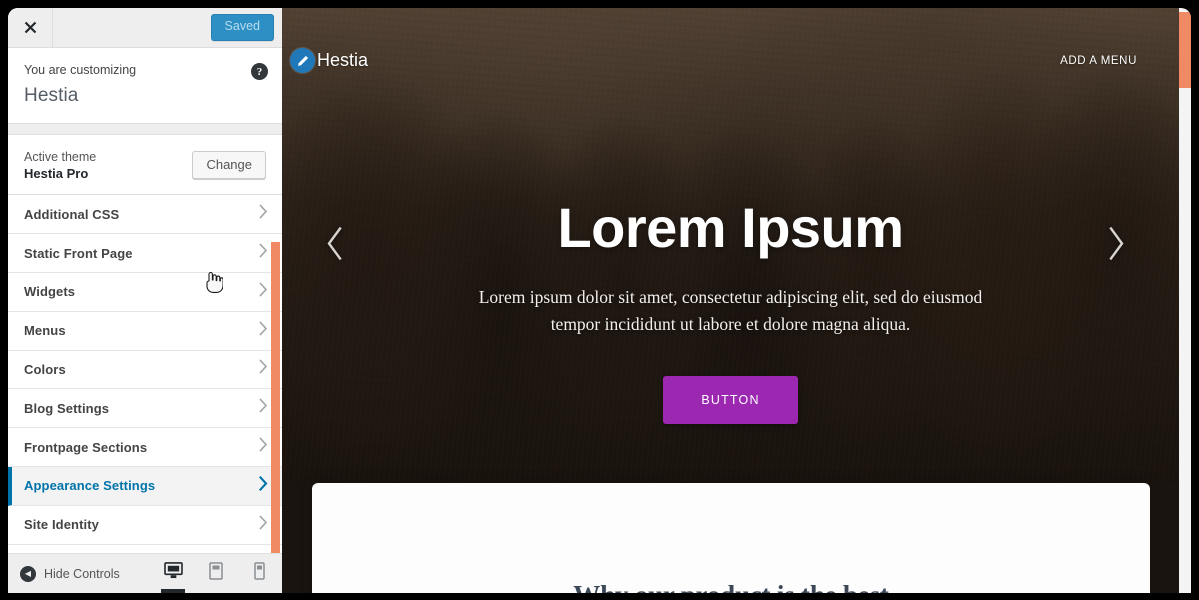  I want to click on card-heading: Why our product is the best, so click(731, 586).